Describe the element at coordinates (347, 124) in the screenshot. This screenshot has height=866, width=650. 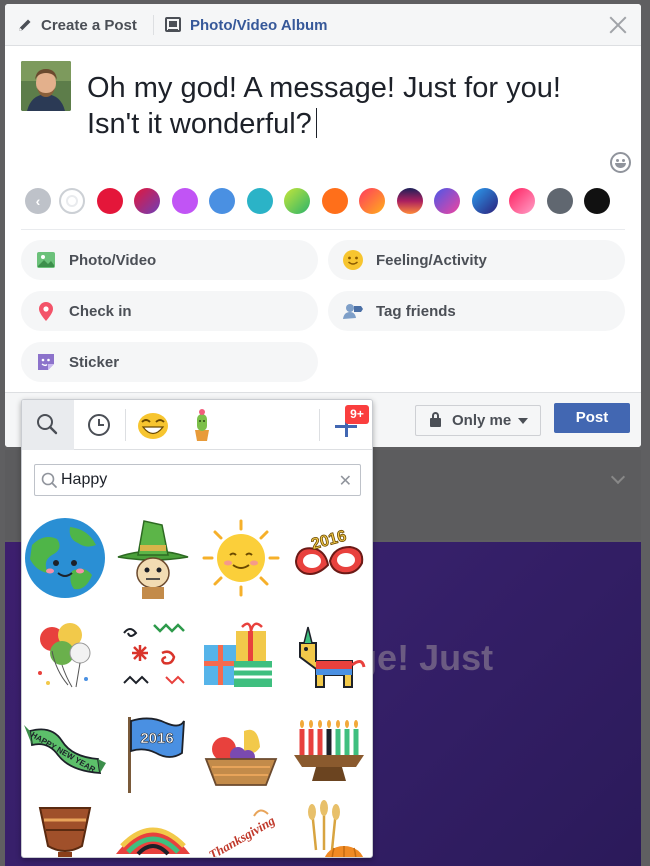
I see `message-line-2: Isn't it wonderful?` at that location.